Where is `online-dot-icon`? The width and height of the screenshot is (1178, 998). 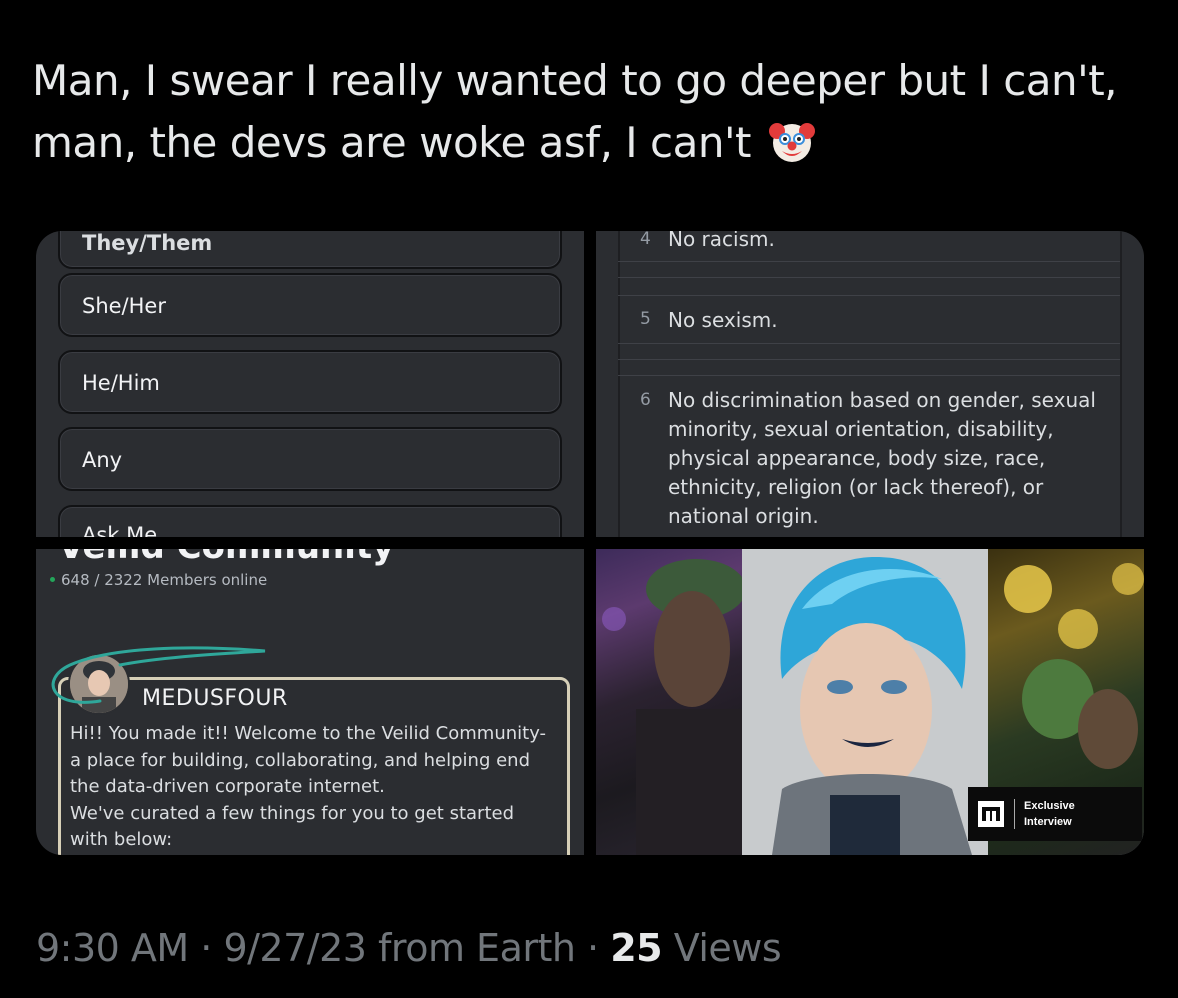 online-dot-icon is located at coordinates (52, 579).